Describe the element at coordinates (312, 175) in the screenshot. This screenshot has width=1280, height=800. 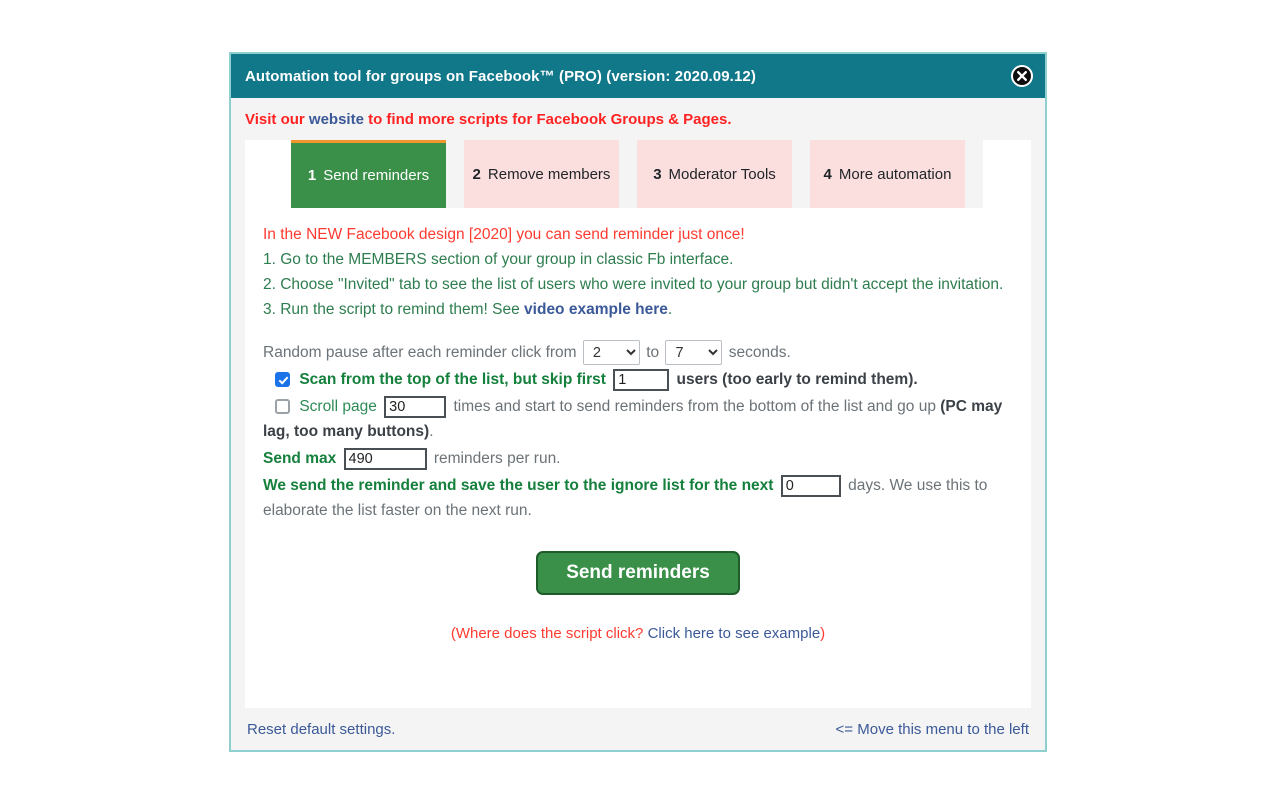
I see `tab-1-number: 1` at that location.